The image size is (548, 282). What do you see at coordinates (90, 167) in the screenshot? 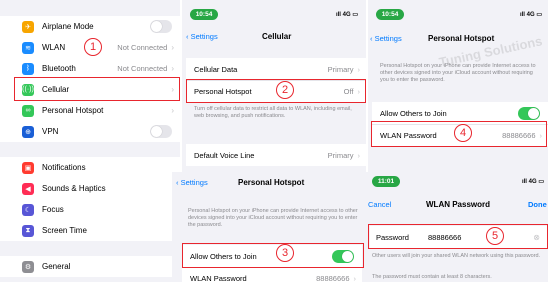
I see `notifications-row: ▣ Notifications` at bounding box center [90, 167].